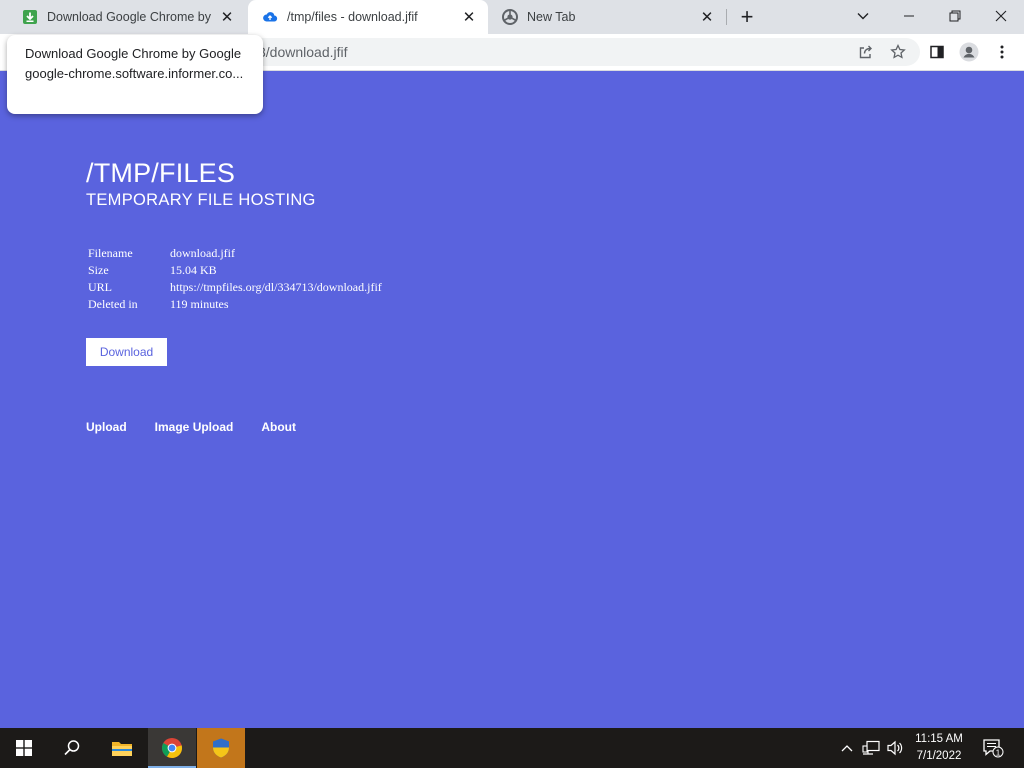 This screenshot has width=1024, height=768. Describe the element at coordinates (98, 270) in the screenshot. I see `file-info-label: Size` at that location.